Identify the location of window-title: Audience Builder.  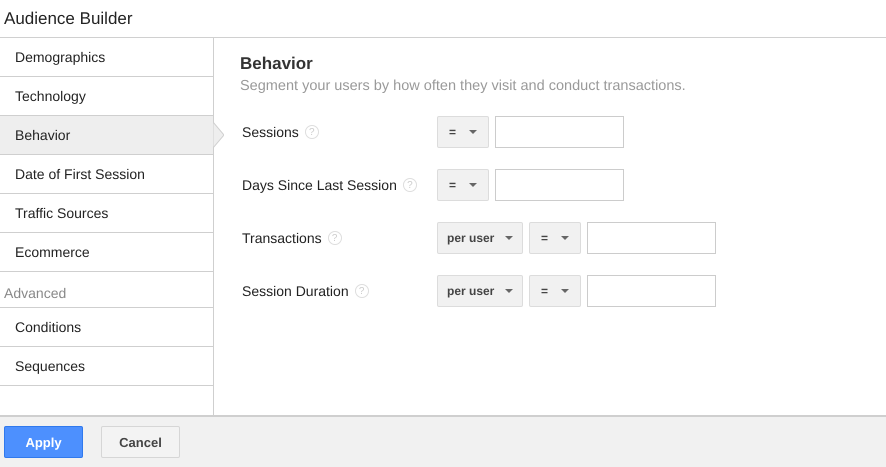
(68, 18).